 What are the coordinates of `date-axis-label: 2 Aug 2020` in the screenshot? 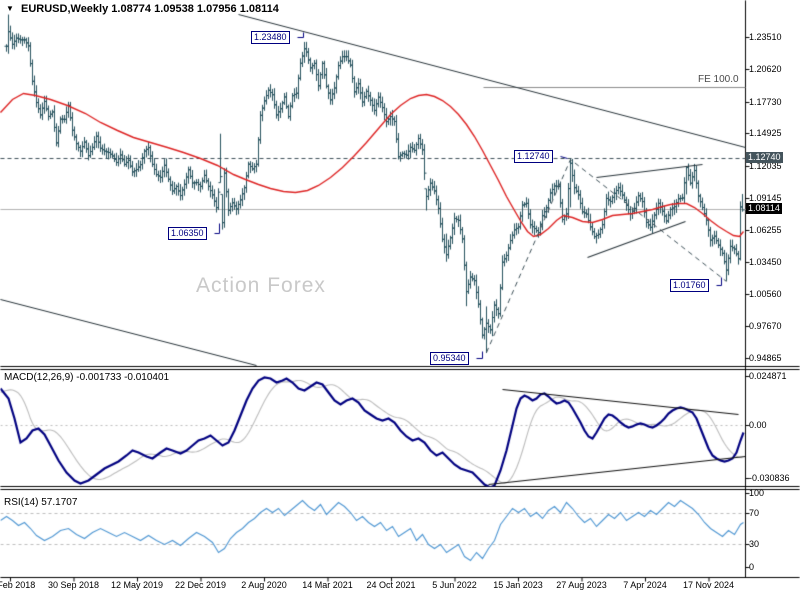 It's located at (264, 585).